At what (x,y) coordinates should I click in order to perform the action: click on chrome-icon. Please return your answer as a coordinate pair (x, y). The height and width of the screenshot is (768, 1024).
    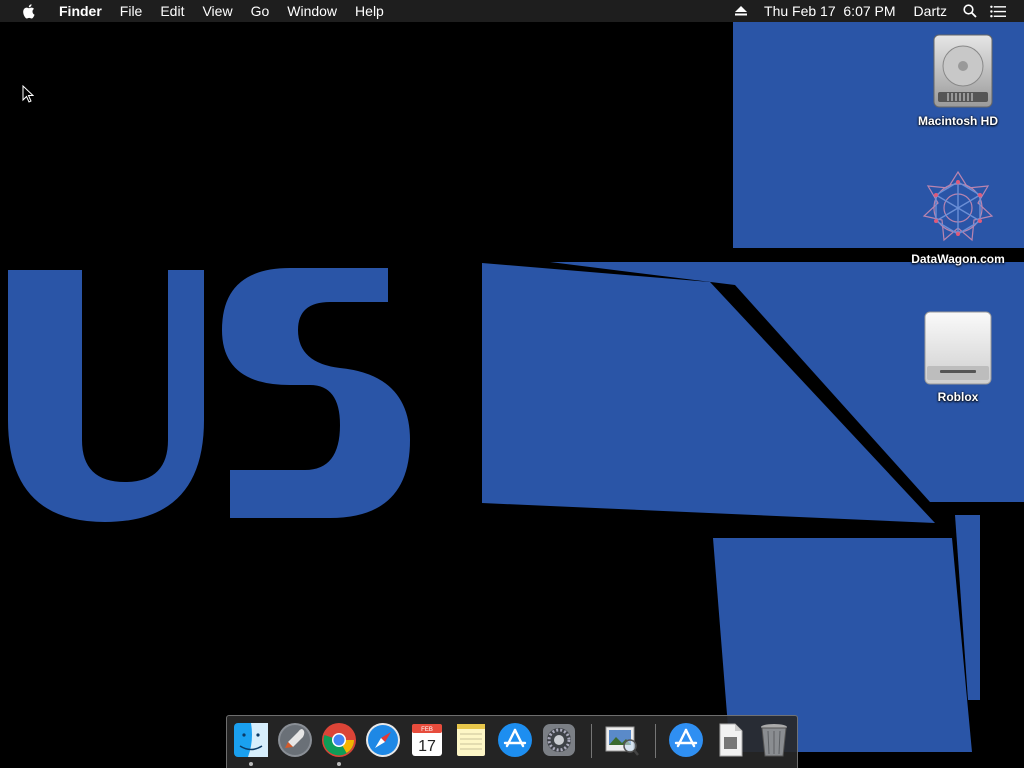
    Looking at the image, I should click on (339, 740).